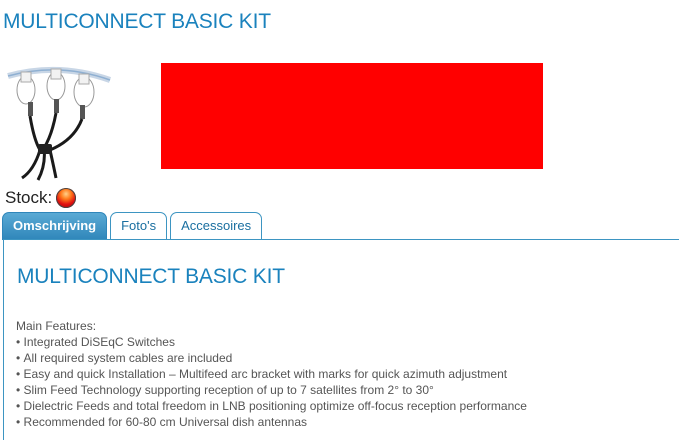 Image resolution: width=679 pixels, height=440 pixels. What do you see at coordinates (55, 226) in the screenshot?
I see `tab-omschrijving: Omschrijving` at bounding box center [55, 226].